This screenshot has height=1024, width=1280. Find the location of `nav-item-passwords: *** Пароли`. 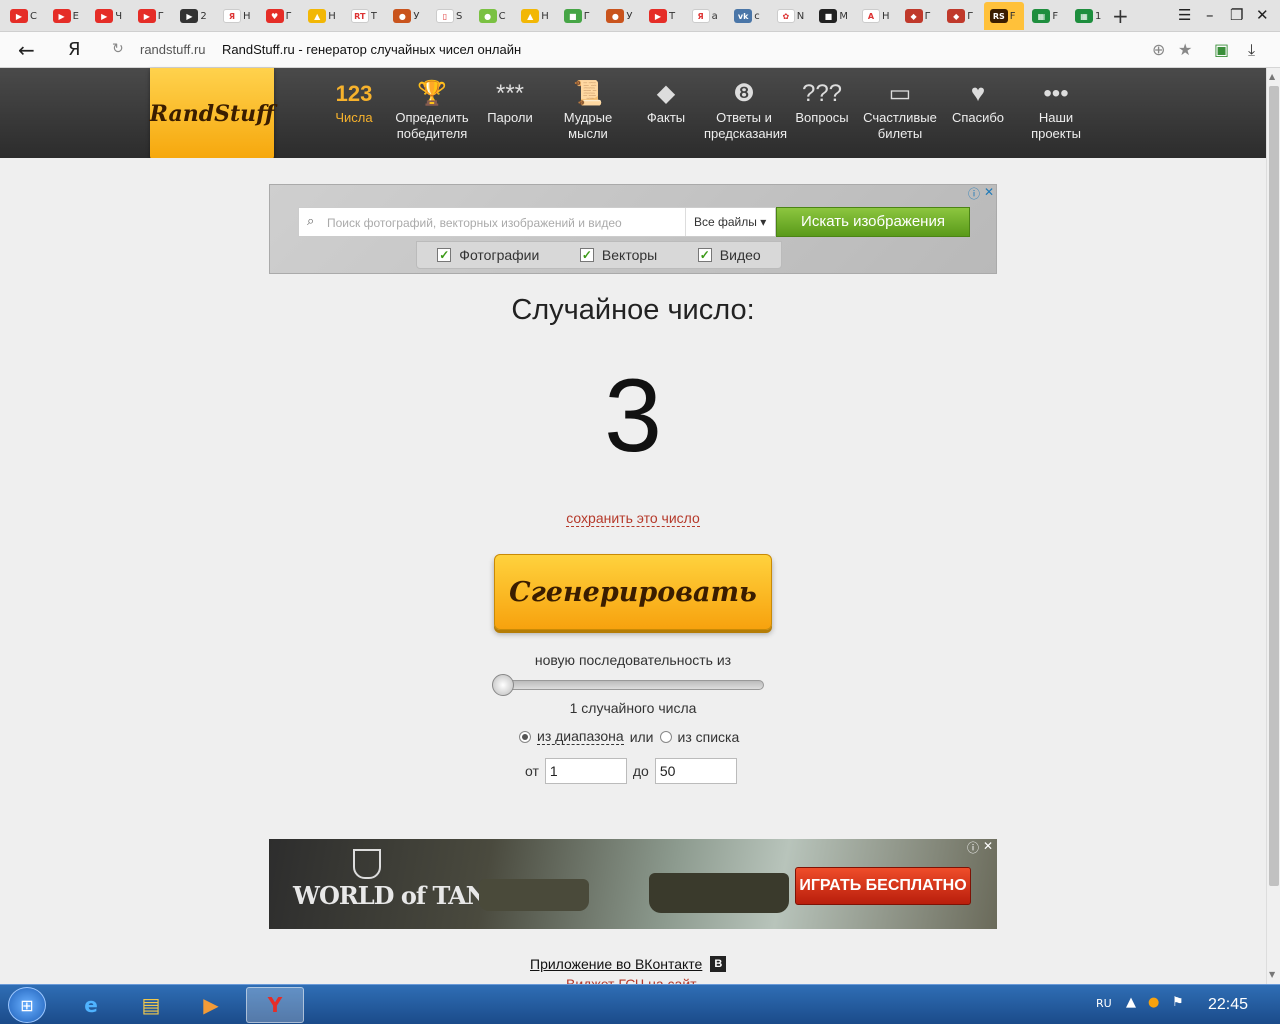

nav-item-passwords: *** Пароли is located at coordinates (510, 102).